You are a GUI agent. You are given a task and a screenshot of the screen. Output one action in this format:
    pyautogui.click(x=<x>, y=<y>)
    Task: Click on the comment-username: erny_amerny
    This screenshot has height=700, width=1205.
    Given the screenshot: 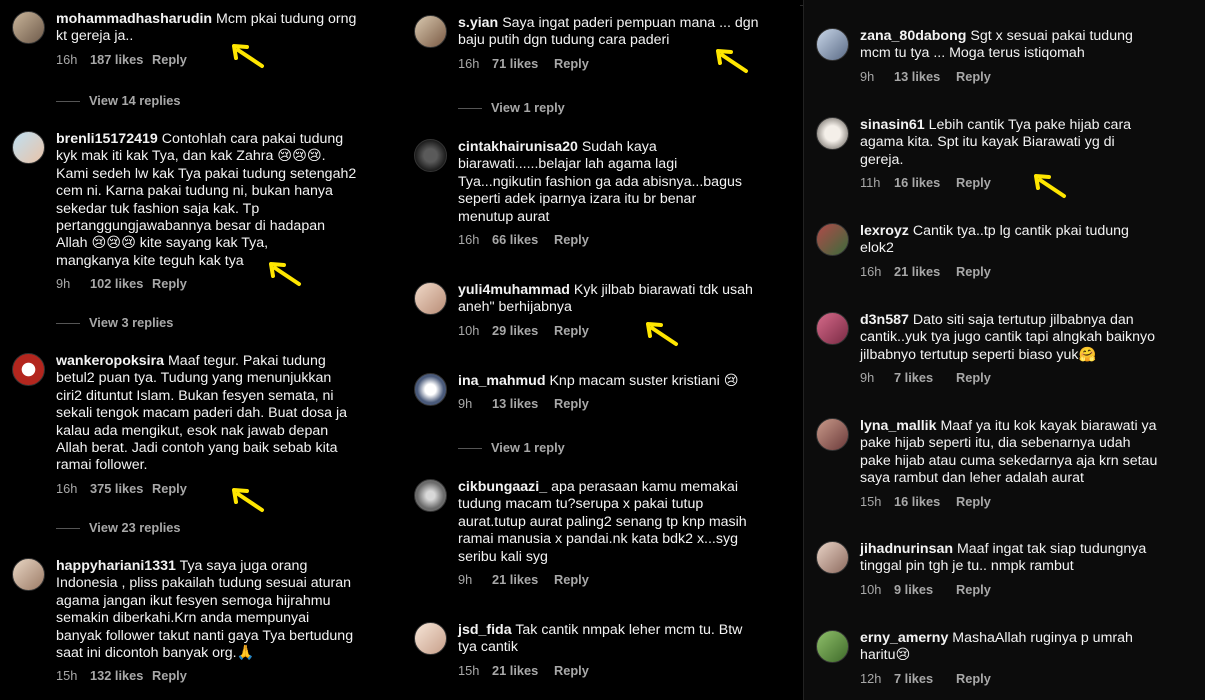 What is the action you would take?
    pyautogui.click(x=904, y=638)
    